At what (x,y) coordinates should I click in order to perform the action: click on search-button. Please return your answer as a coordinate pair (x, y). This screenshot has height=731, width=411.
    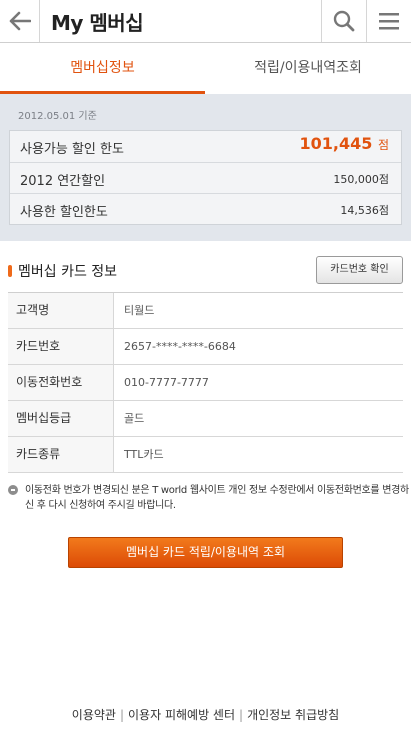
    Looking at the image, I should click on (343, 21).